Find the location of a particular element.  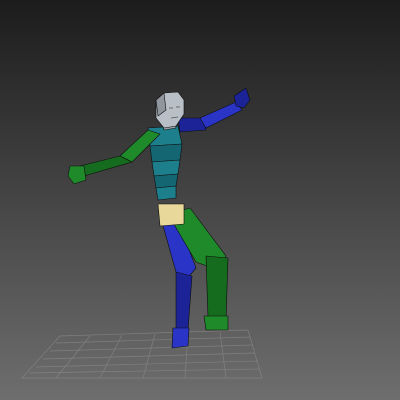

left-foot is located at coordinates (180, 338).